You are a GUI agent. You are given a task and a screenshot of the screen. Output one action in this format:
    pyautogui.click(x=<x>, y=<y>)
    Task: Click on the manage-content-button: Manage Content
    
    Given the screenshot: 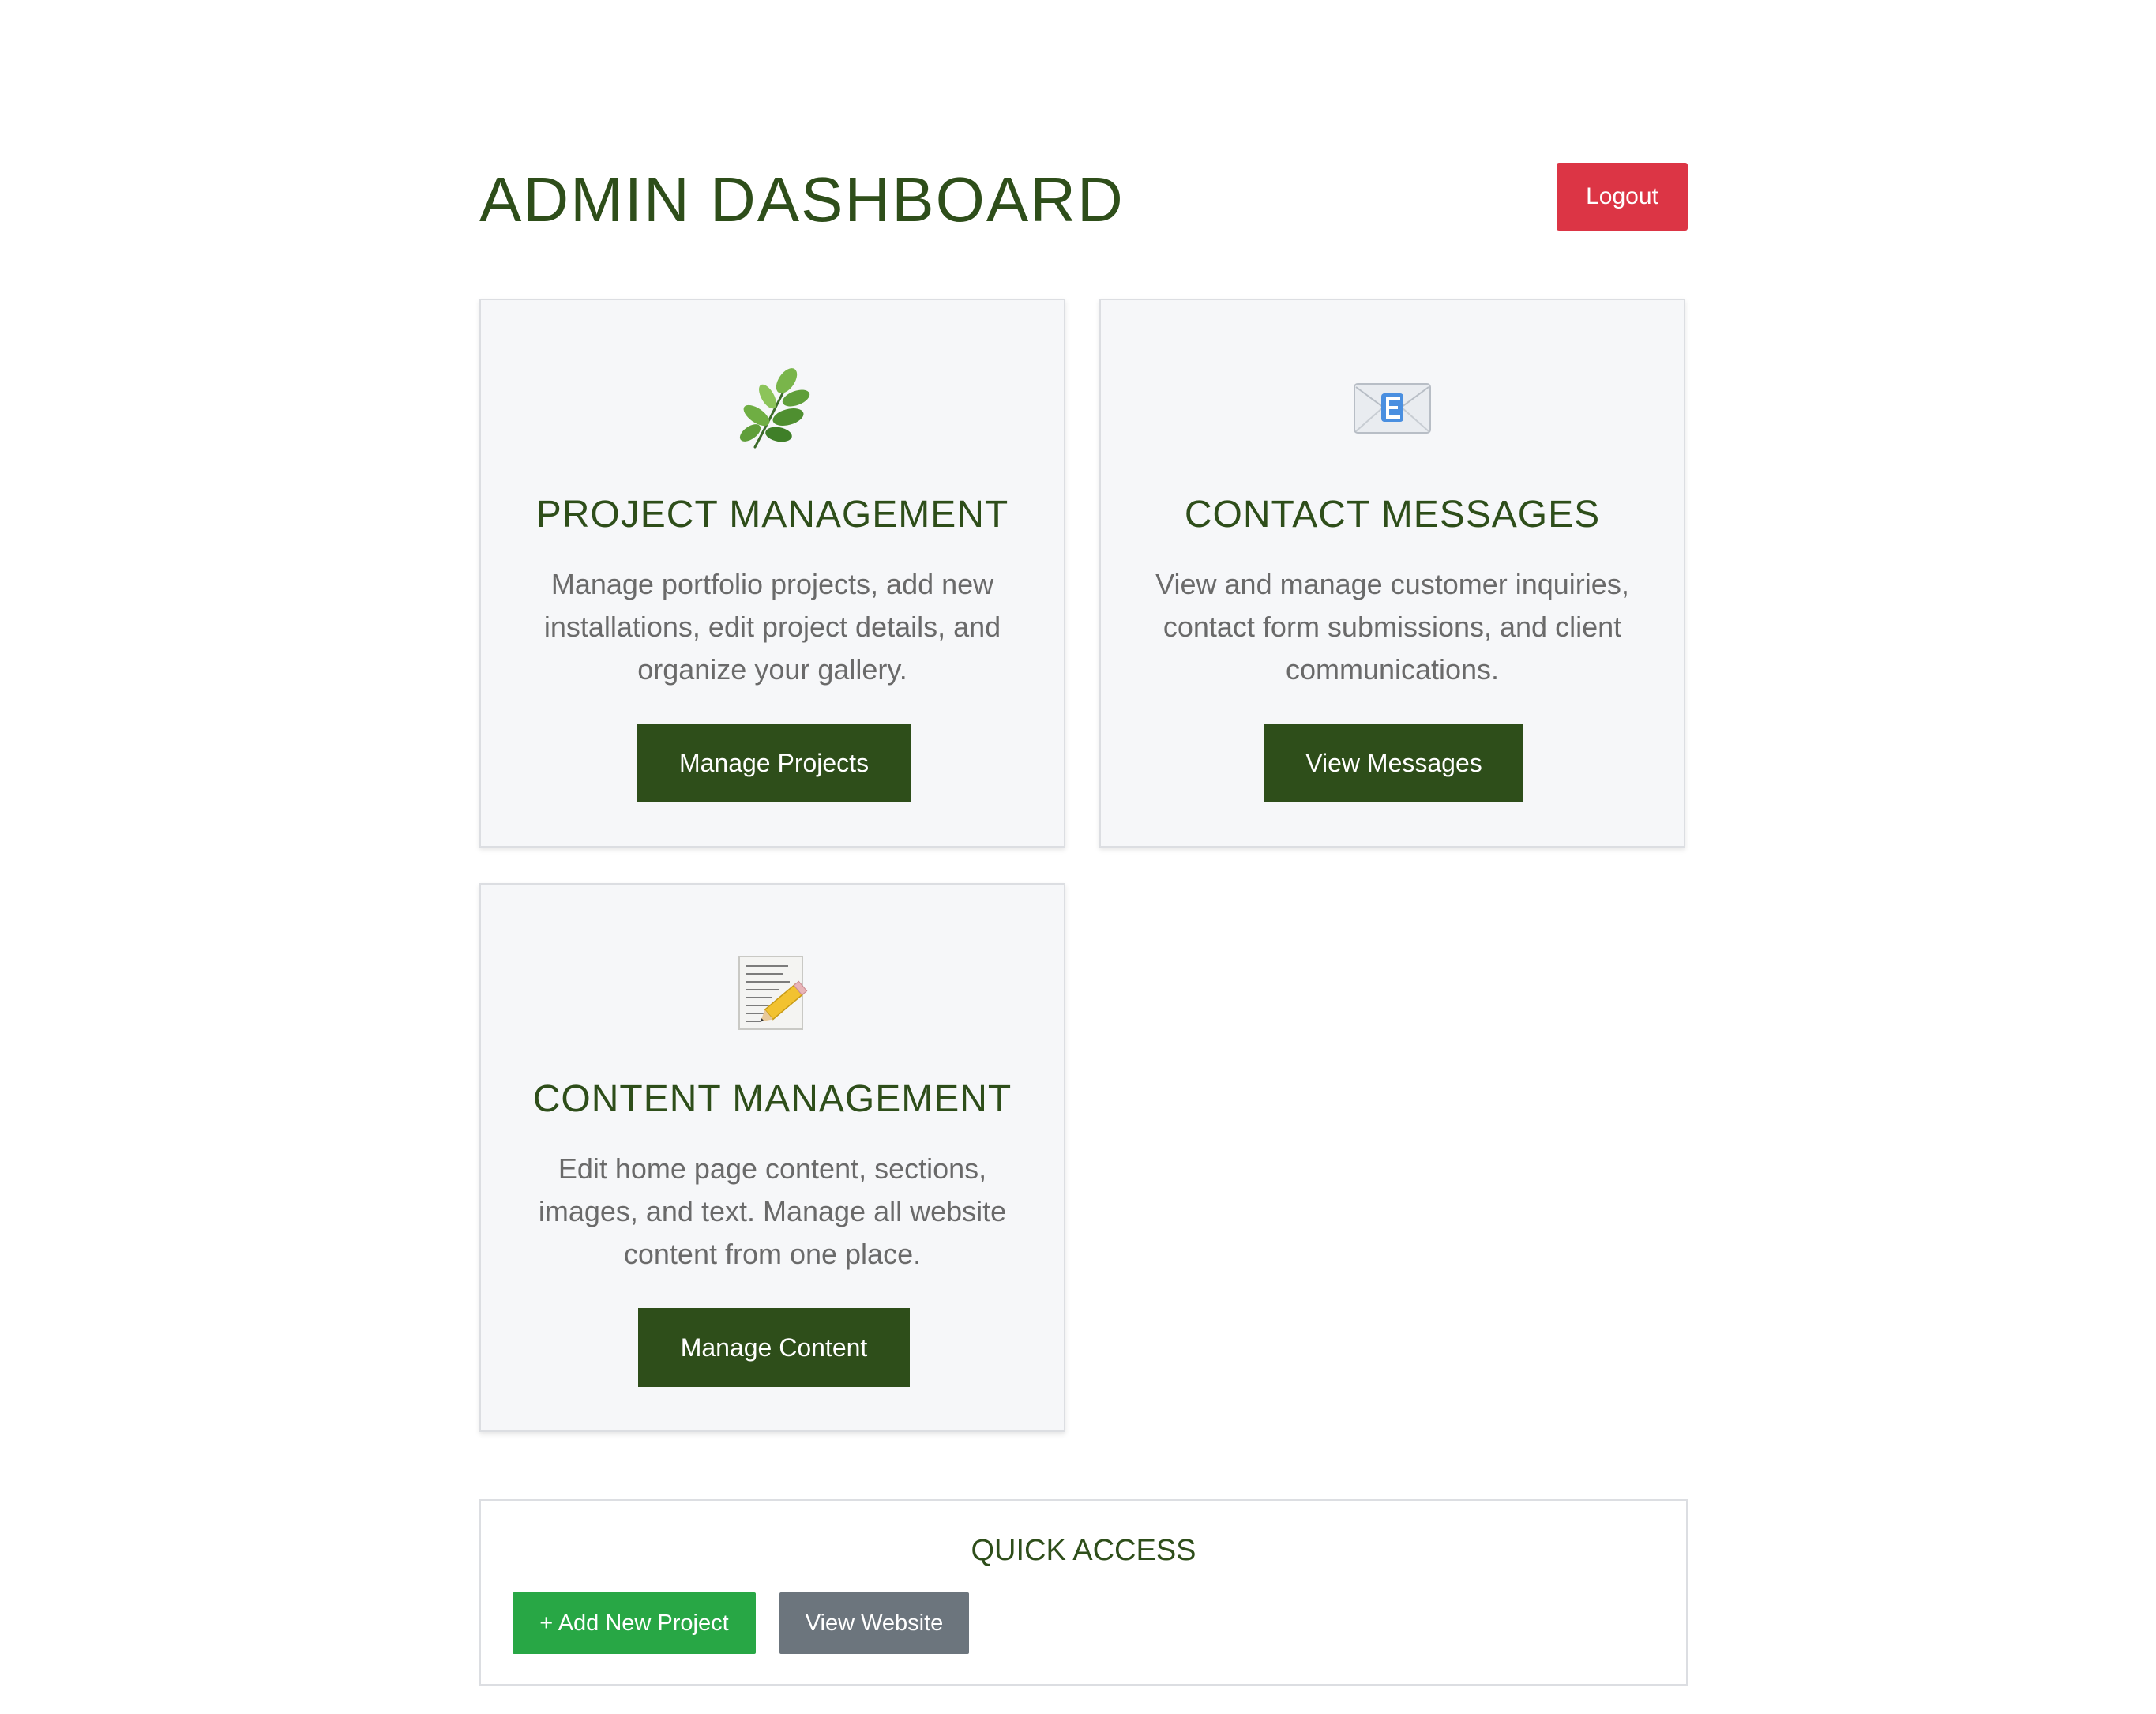 What is the action you would take?
    pyautogui.click(x=774, y=1347)
    